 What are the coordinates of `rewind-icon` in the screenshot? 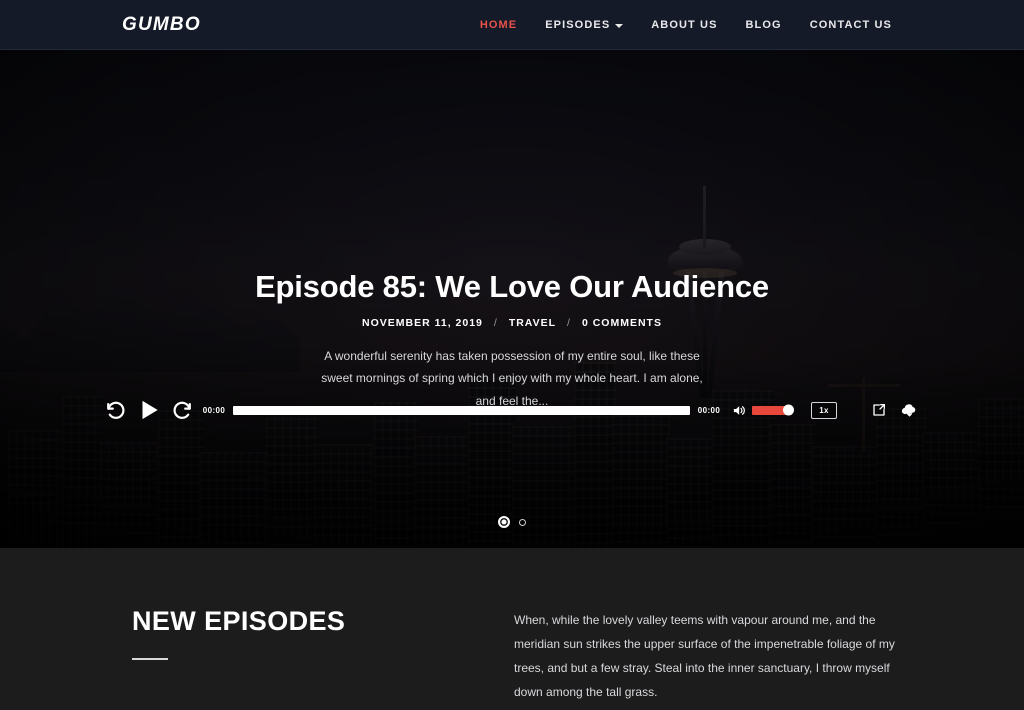 It's located at (116, 410).